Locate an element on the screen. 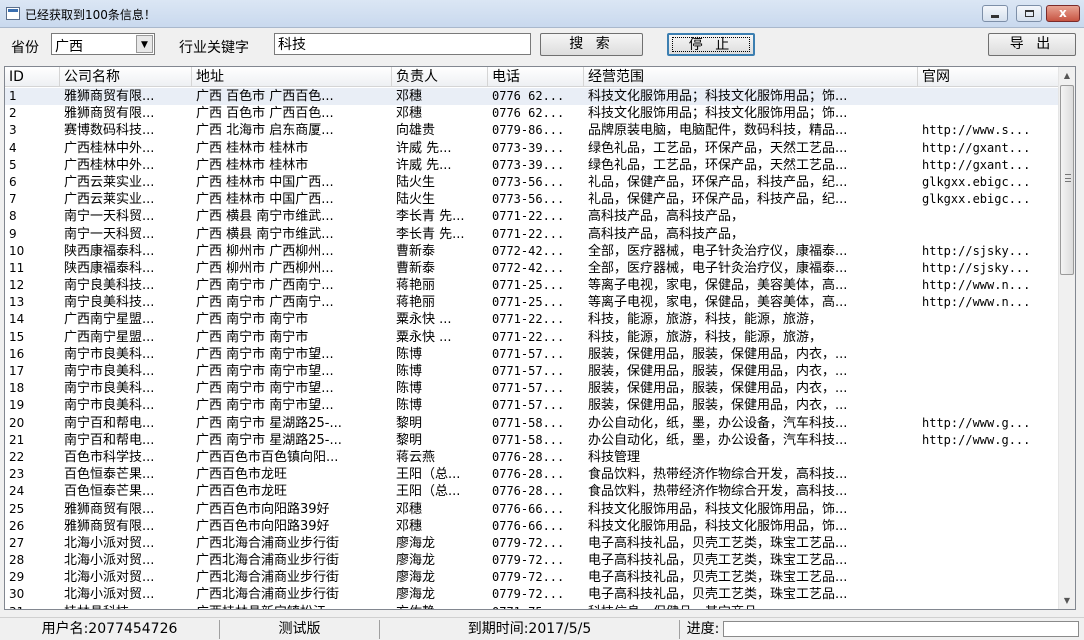  cell-contact: 陈博 is located at coordinates (409, 354).